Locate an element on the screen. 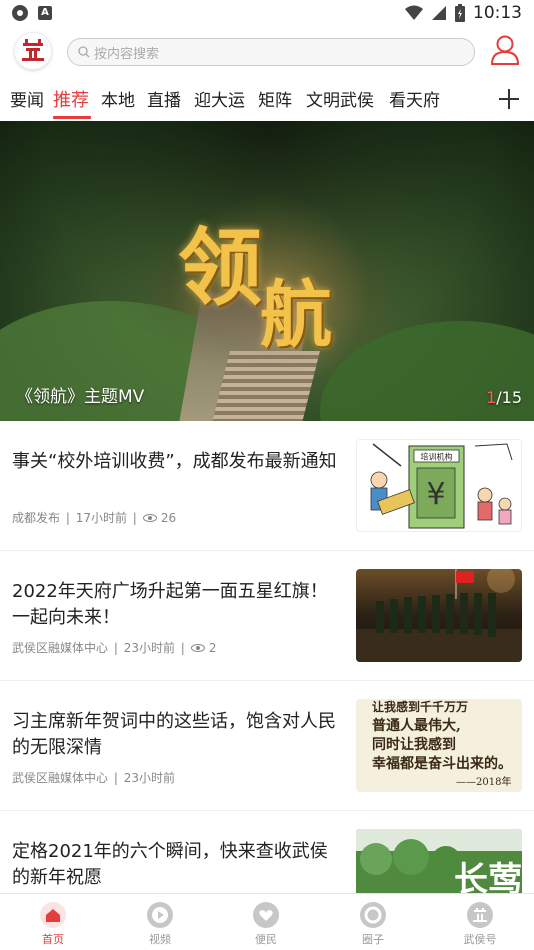 This screenshot has width=534, height=950. video-play-icon is located at coordinates (160, 915).